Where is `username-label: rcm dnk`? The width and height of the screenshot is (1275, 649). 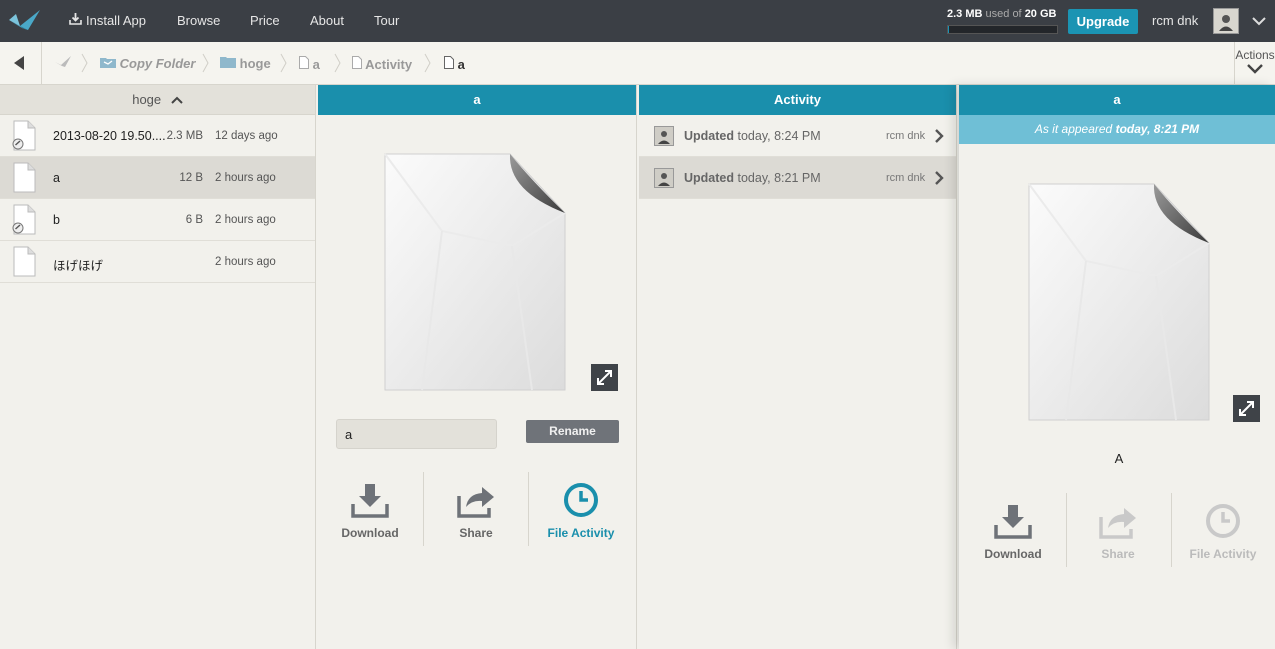 username-label: rcm dnk is located at coordinates (1175, 20).